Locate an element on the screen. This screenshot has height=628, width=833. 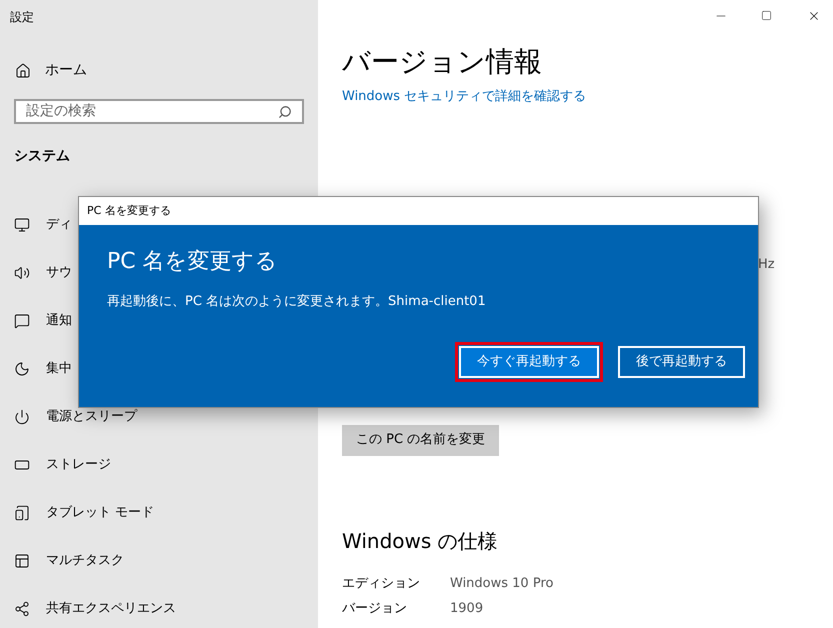
sidebar-item: 集中 is located at coordinates (43, 369).